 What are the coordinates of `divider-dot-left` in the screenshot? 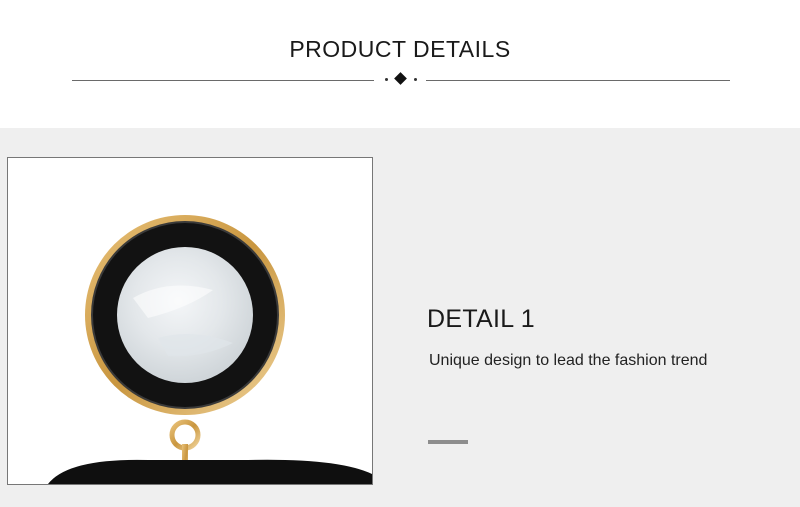 It's located at (386, 79).